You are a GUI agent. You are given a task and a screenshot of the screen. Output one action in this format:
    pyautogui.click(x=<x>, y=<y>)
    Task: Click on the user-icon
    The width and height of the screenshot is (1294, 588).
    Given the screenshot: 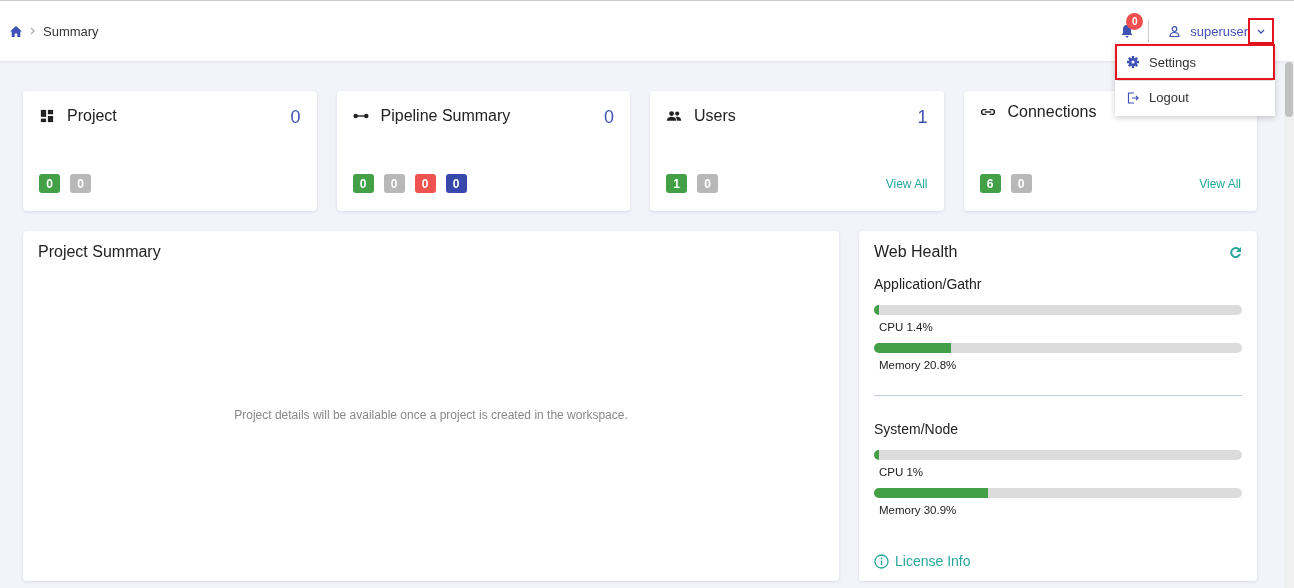 What is the action you would take?
    pyautogui.click(x=1175, y=31)
    